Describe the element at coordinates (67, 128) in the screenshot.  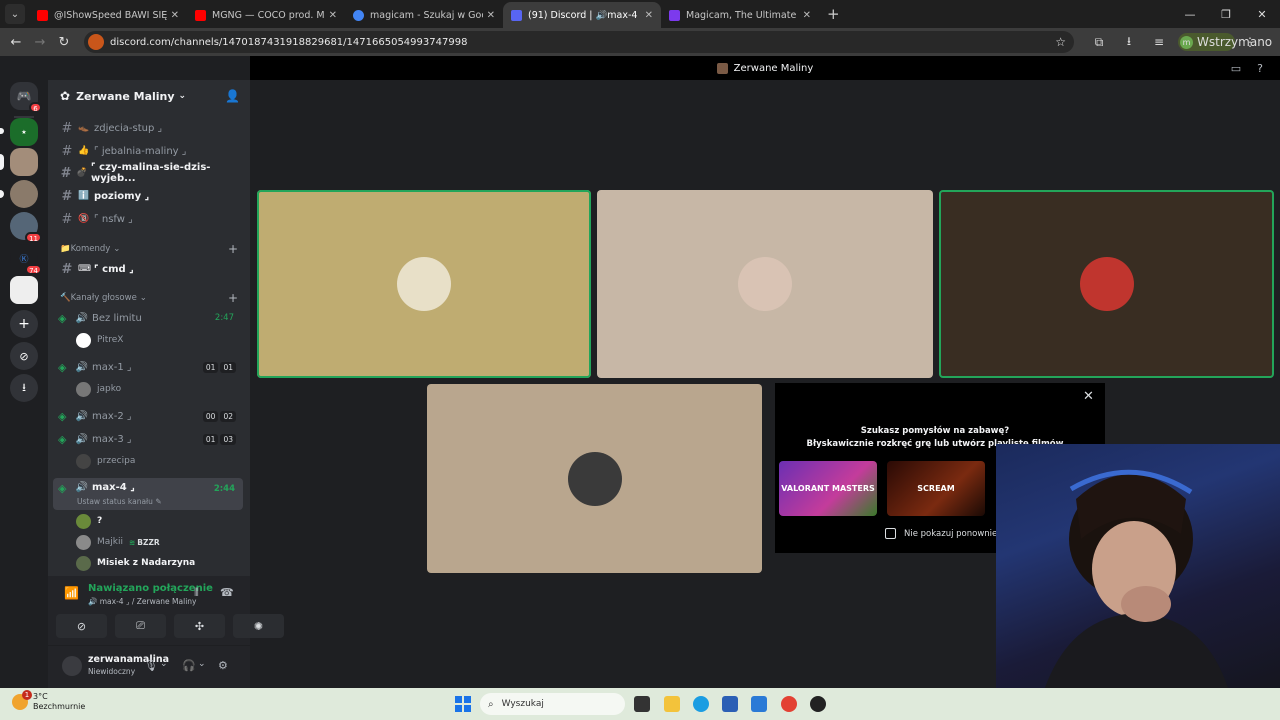
I see `hash-icon: #` at that location.